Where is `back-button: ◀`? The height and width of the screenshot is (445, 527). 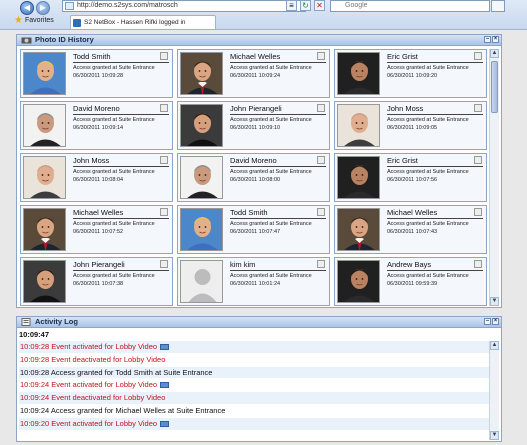
back-button: ◀ is located at coordinates (27, 8).